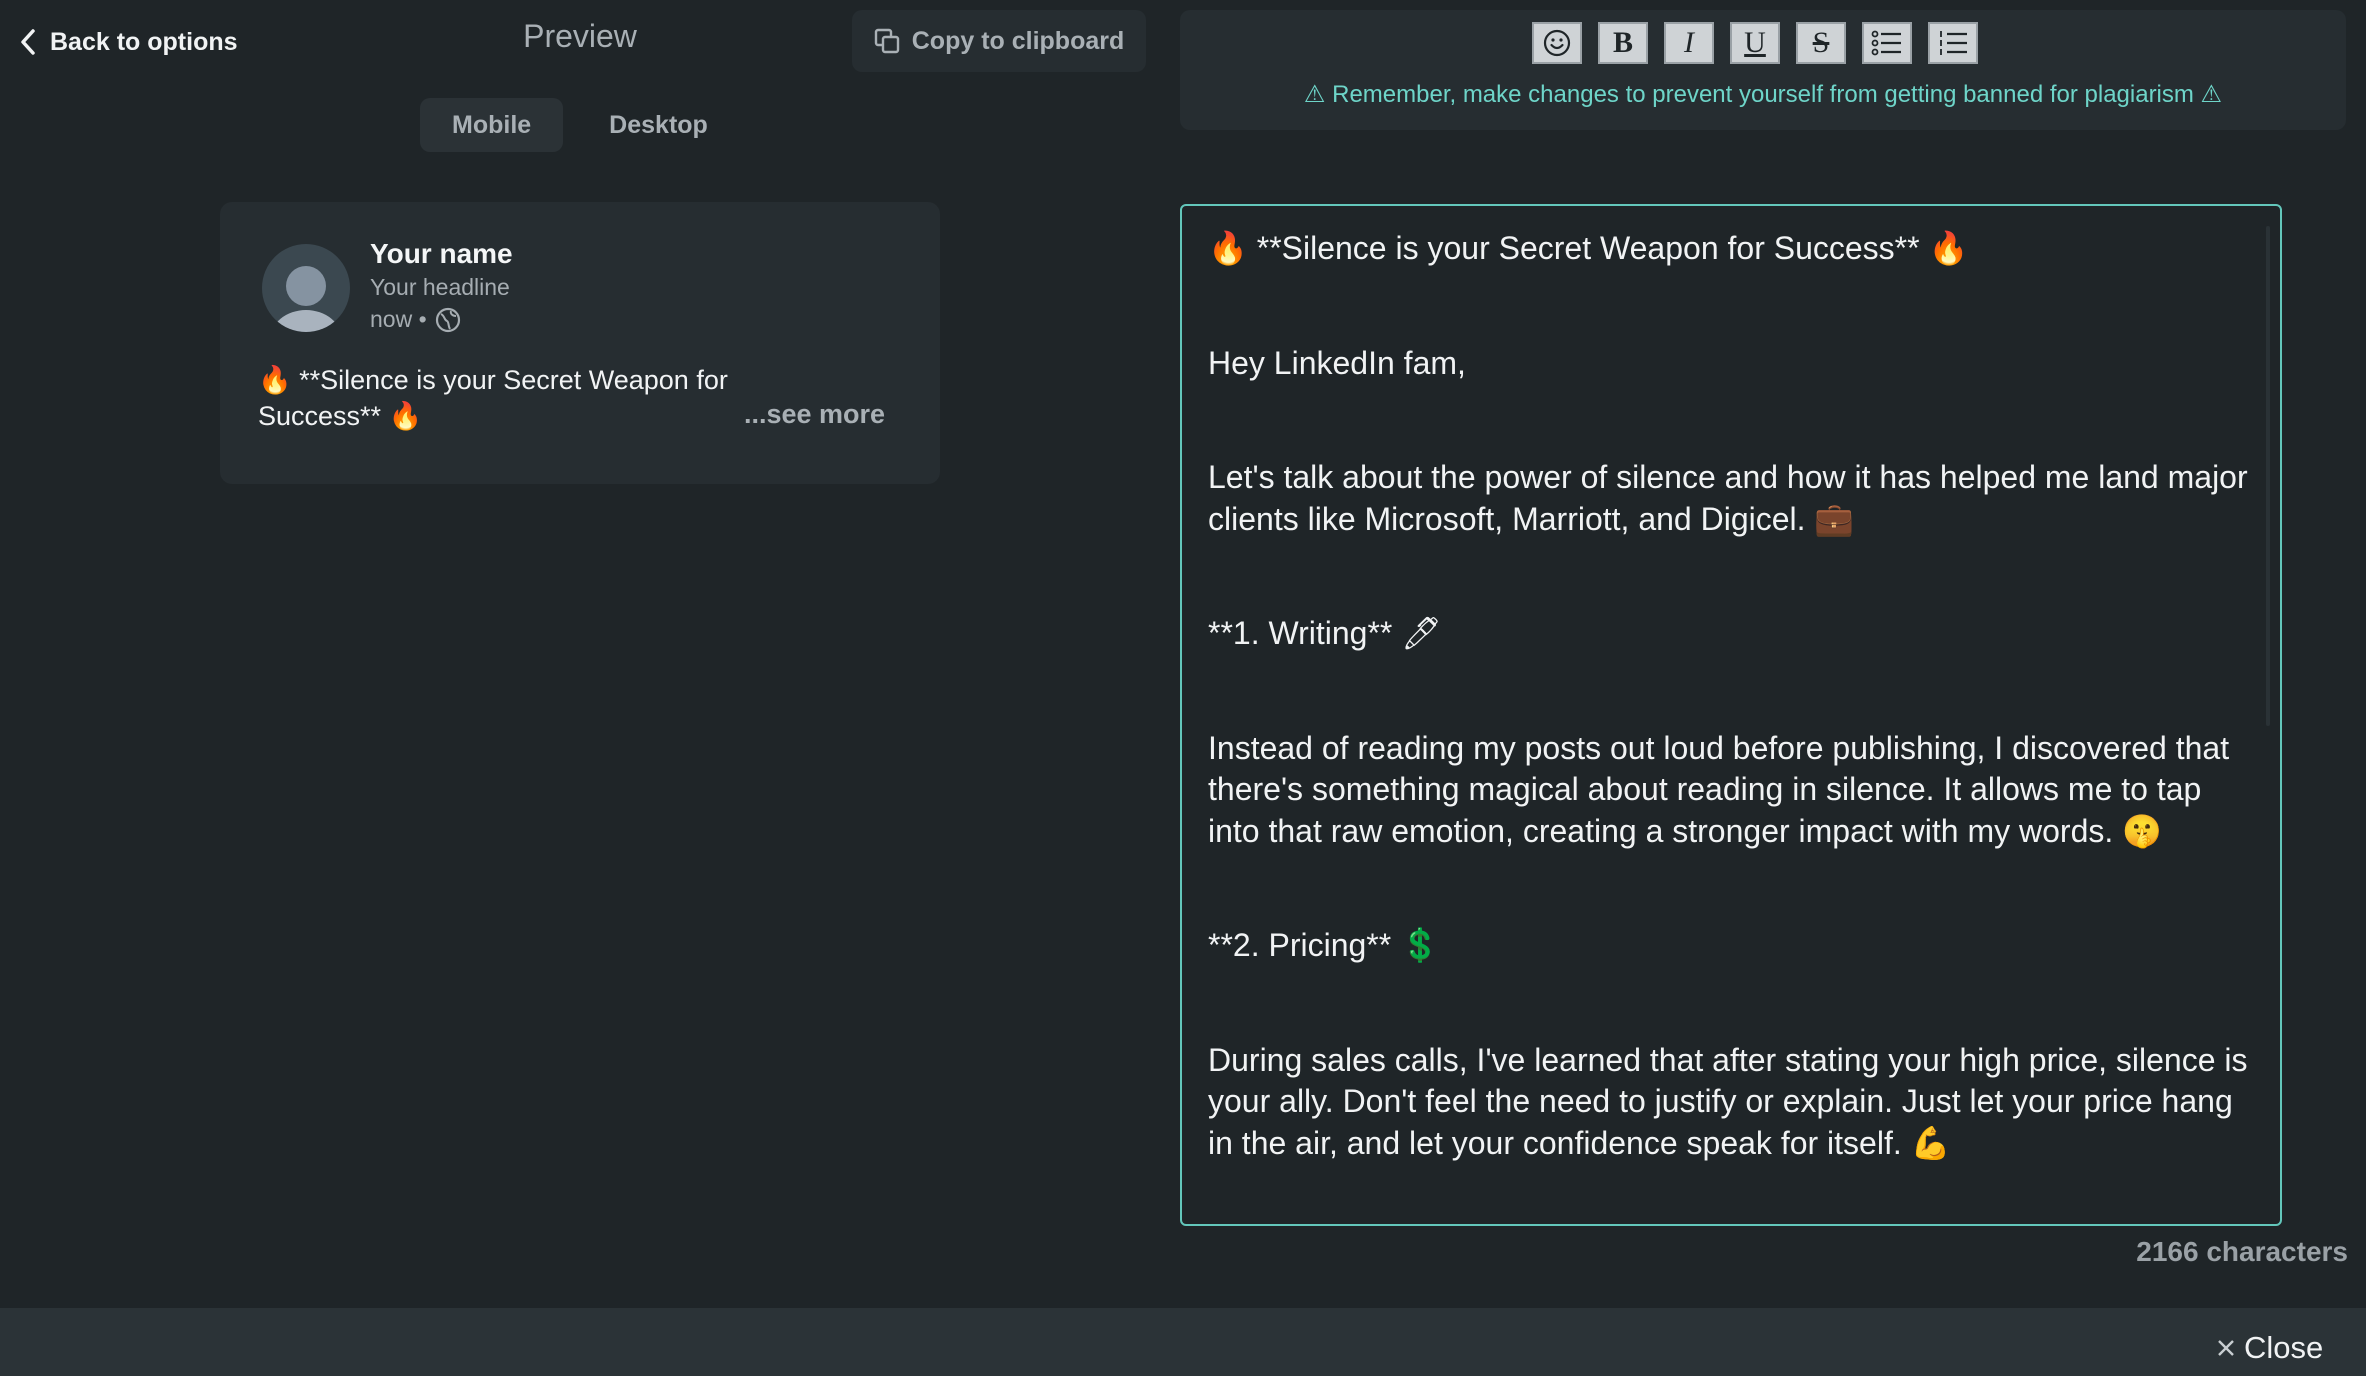 This screenshot has width=2366, height=1376. Describe the element at coordinates (306, 288) in the screenshot. I see `avatar` at that location.